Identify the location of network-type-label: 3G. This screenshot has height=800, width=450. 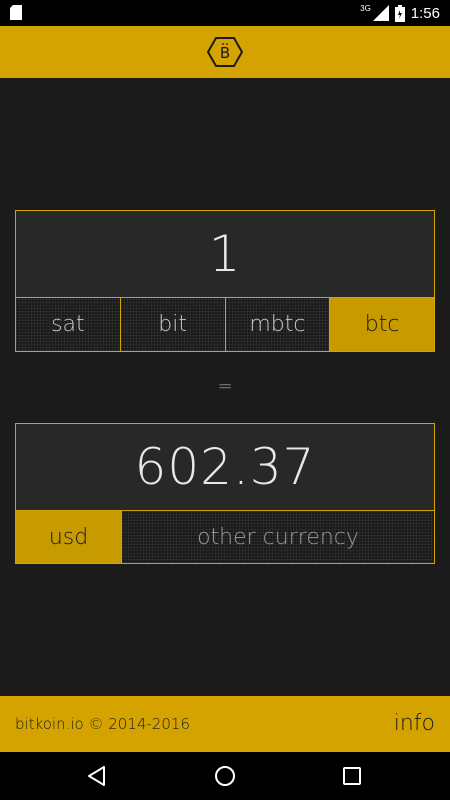
(365, 8).